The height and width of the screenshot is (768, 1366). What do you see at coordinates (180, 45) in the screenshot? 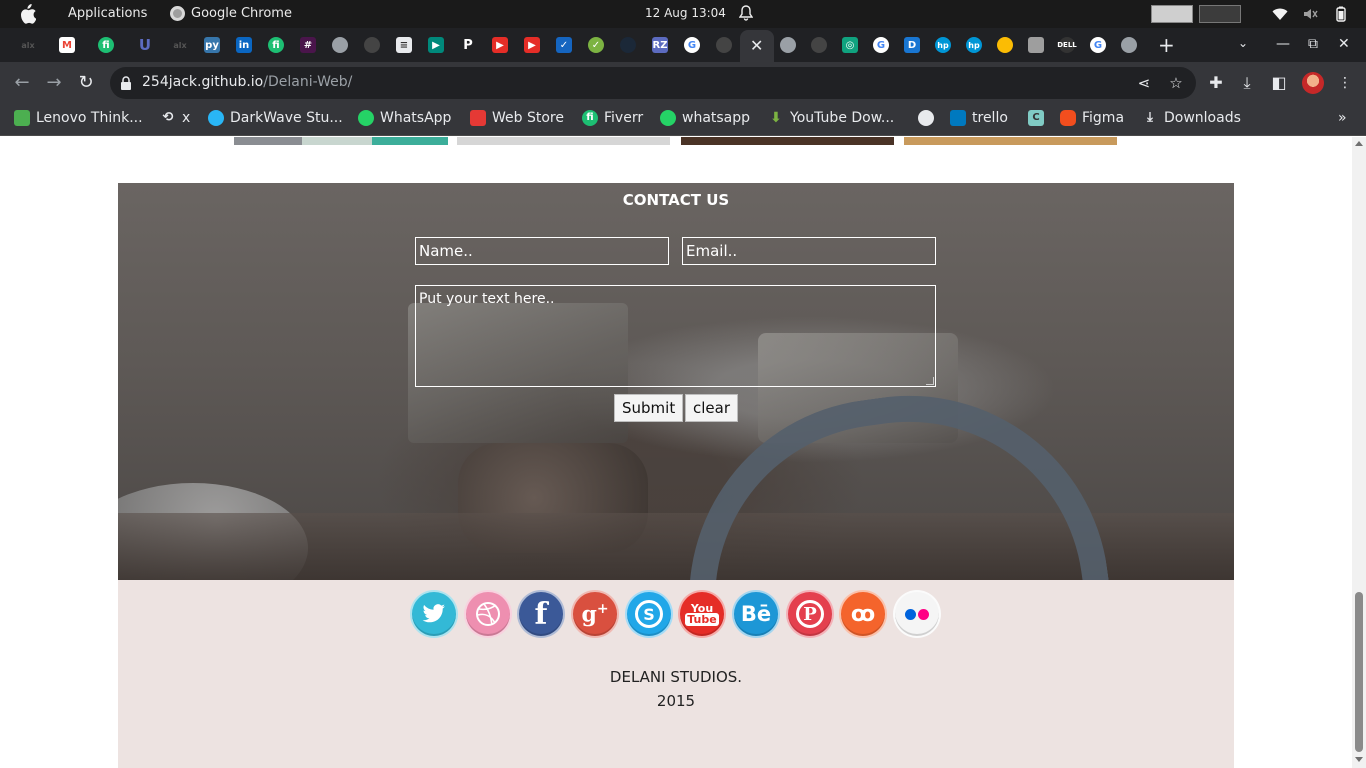
I see `alx-tab-icon-2: alx` at bounding box center [180, 45].